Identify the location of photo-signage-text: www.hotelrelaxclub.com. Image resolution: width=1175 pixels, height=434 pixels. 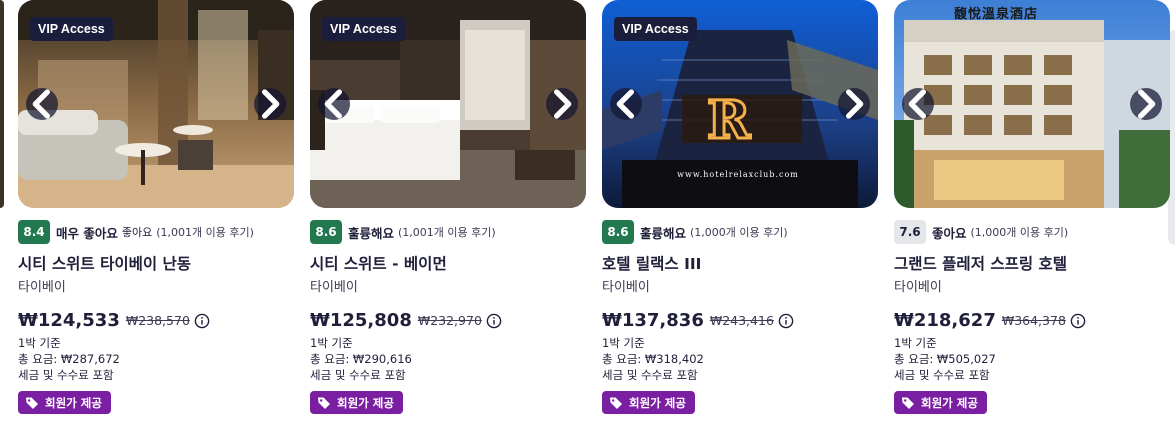
(738, 174).